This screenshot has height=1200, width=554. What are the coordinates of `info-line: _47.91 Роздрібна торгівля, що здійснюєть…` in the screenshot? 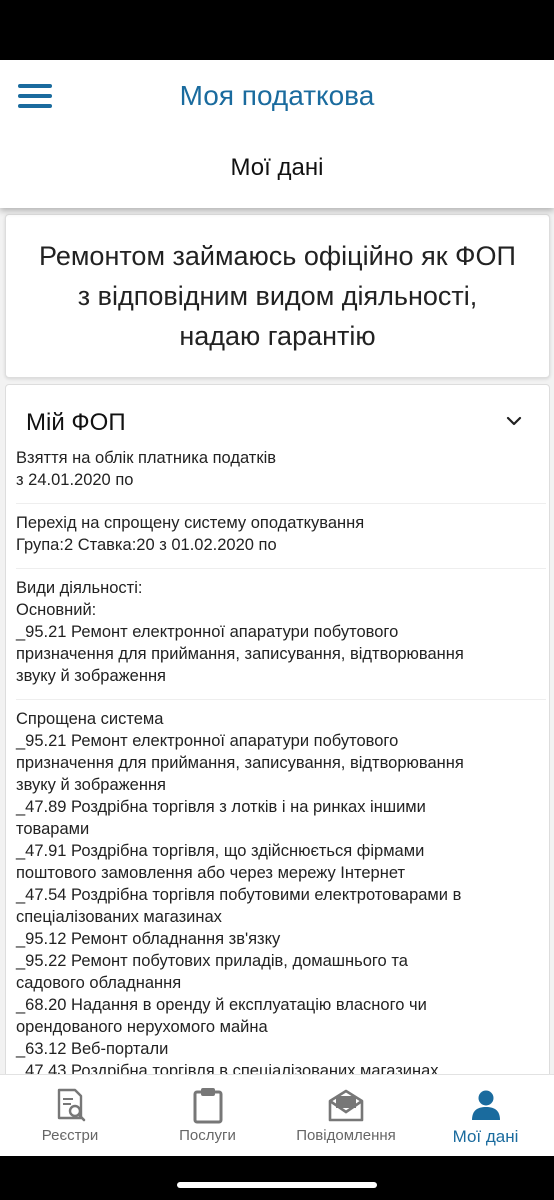 It's located at (220, 851).